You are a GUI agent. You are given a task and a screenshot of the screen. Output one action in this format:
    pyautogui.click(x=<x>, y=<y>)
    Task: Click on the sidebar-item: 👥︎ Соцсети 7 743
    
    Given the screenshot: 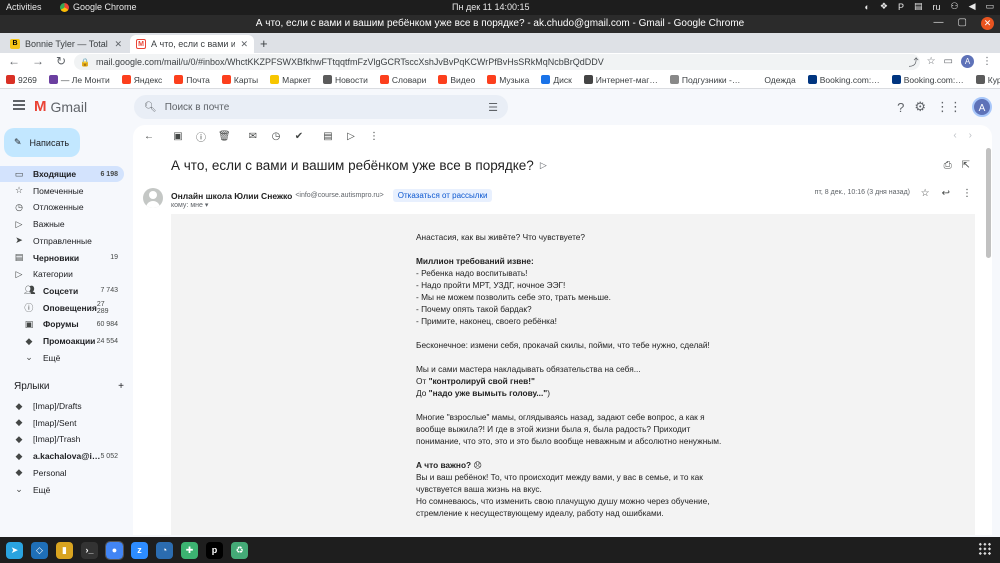 What is the action you would take?
    pyautogui.click(x=62, y=291)
    